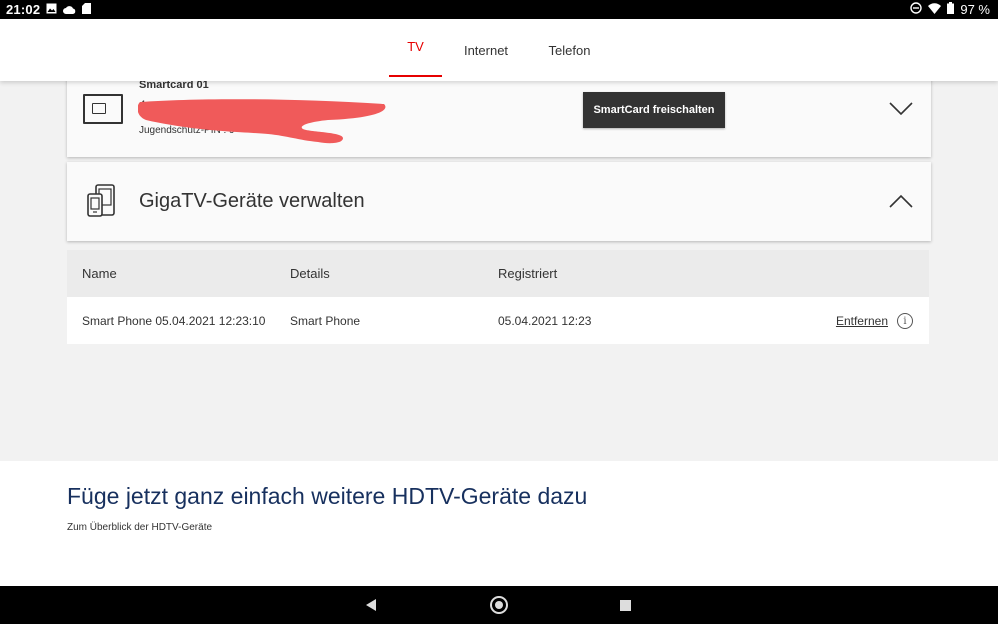 The width and height of the screenshot is (998, 624). I want to click on tab-telefon: Telefon, so click(569, 50).